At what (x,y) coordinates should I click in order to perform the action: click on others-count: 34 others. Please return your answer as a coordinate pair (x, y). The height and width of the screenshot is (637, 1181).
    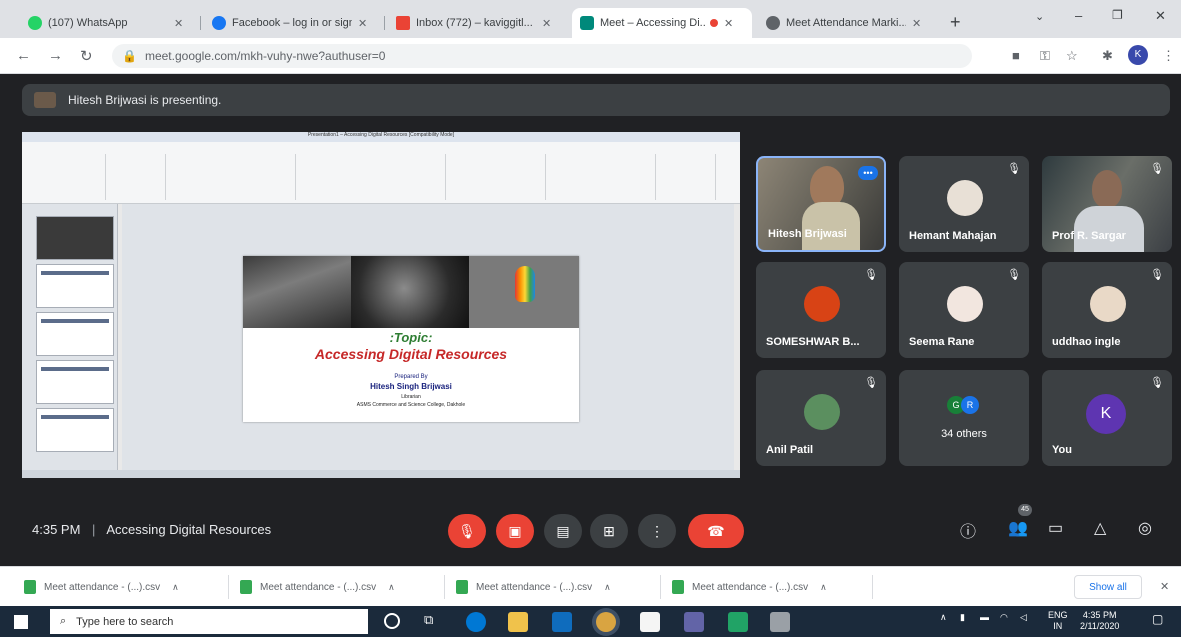
    Looking at the image, I should click on (964, 434).